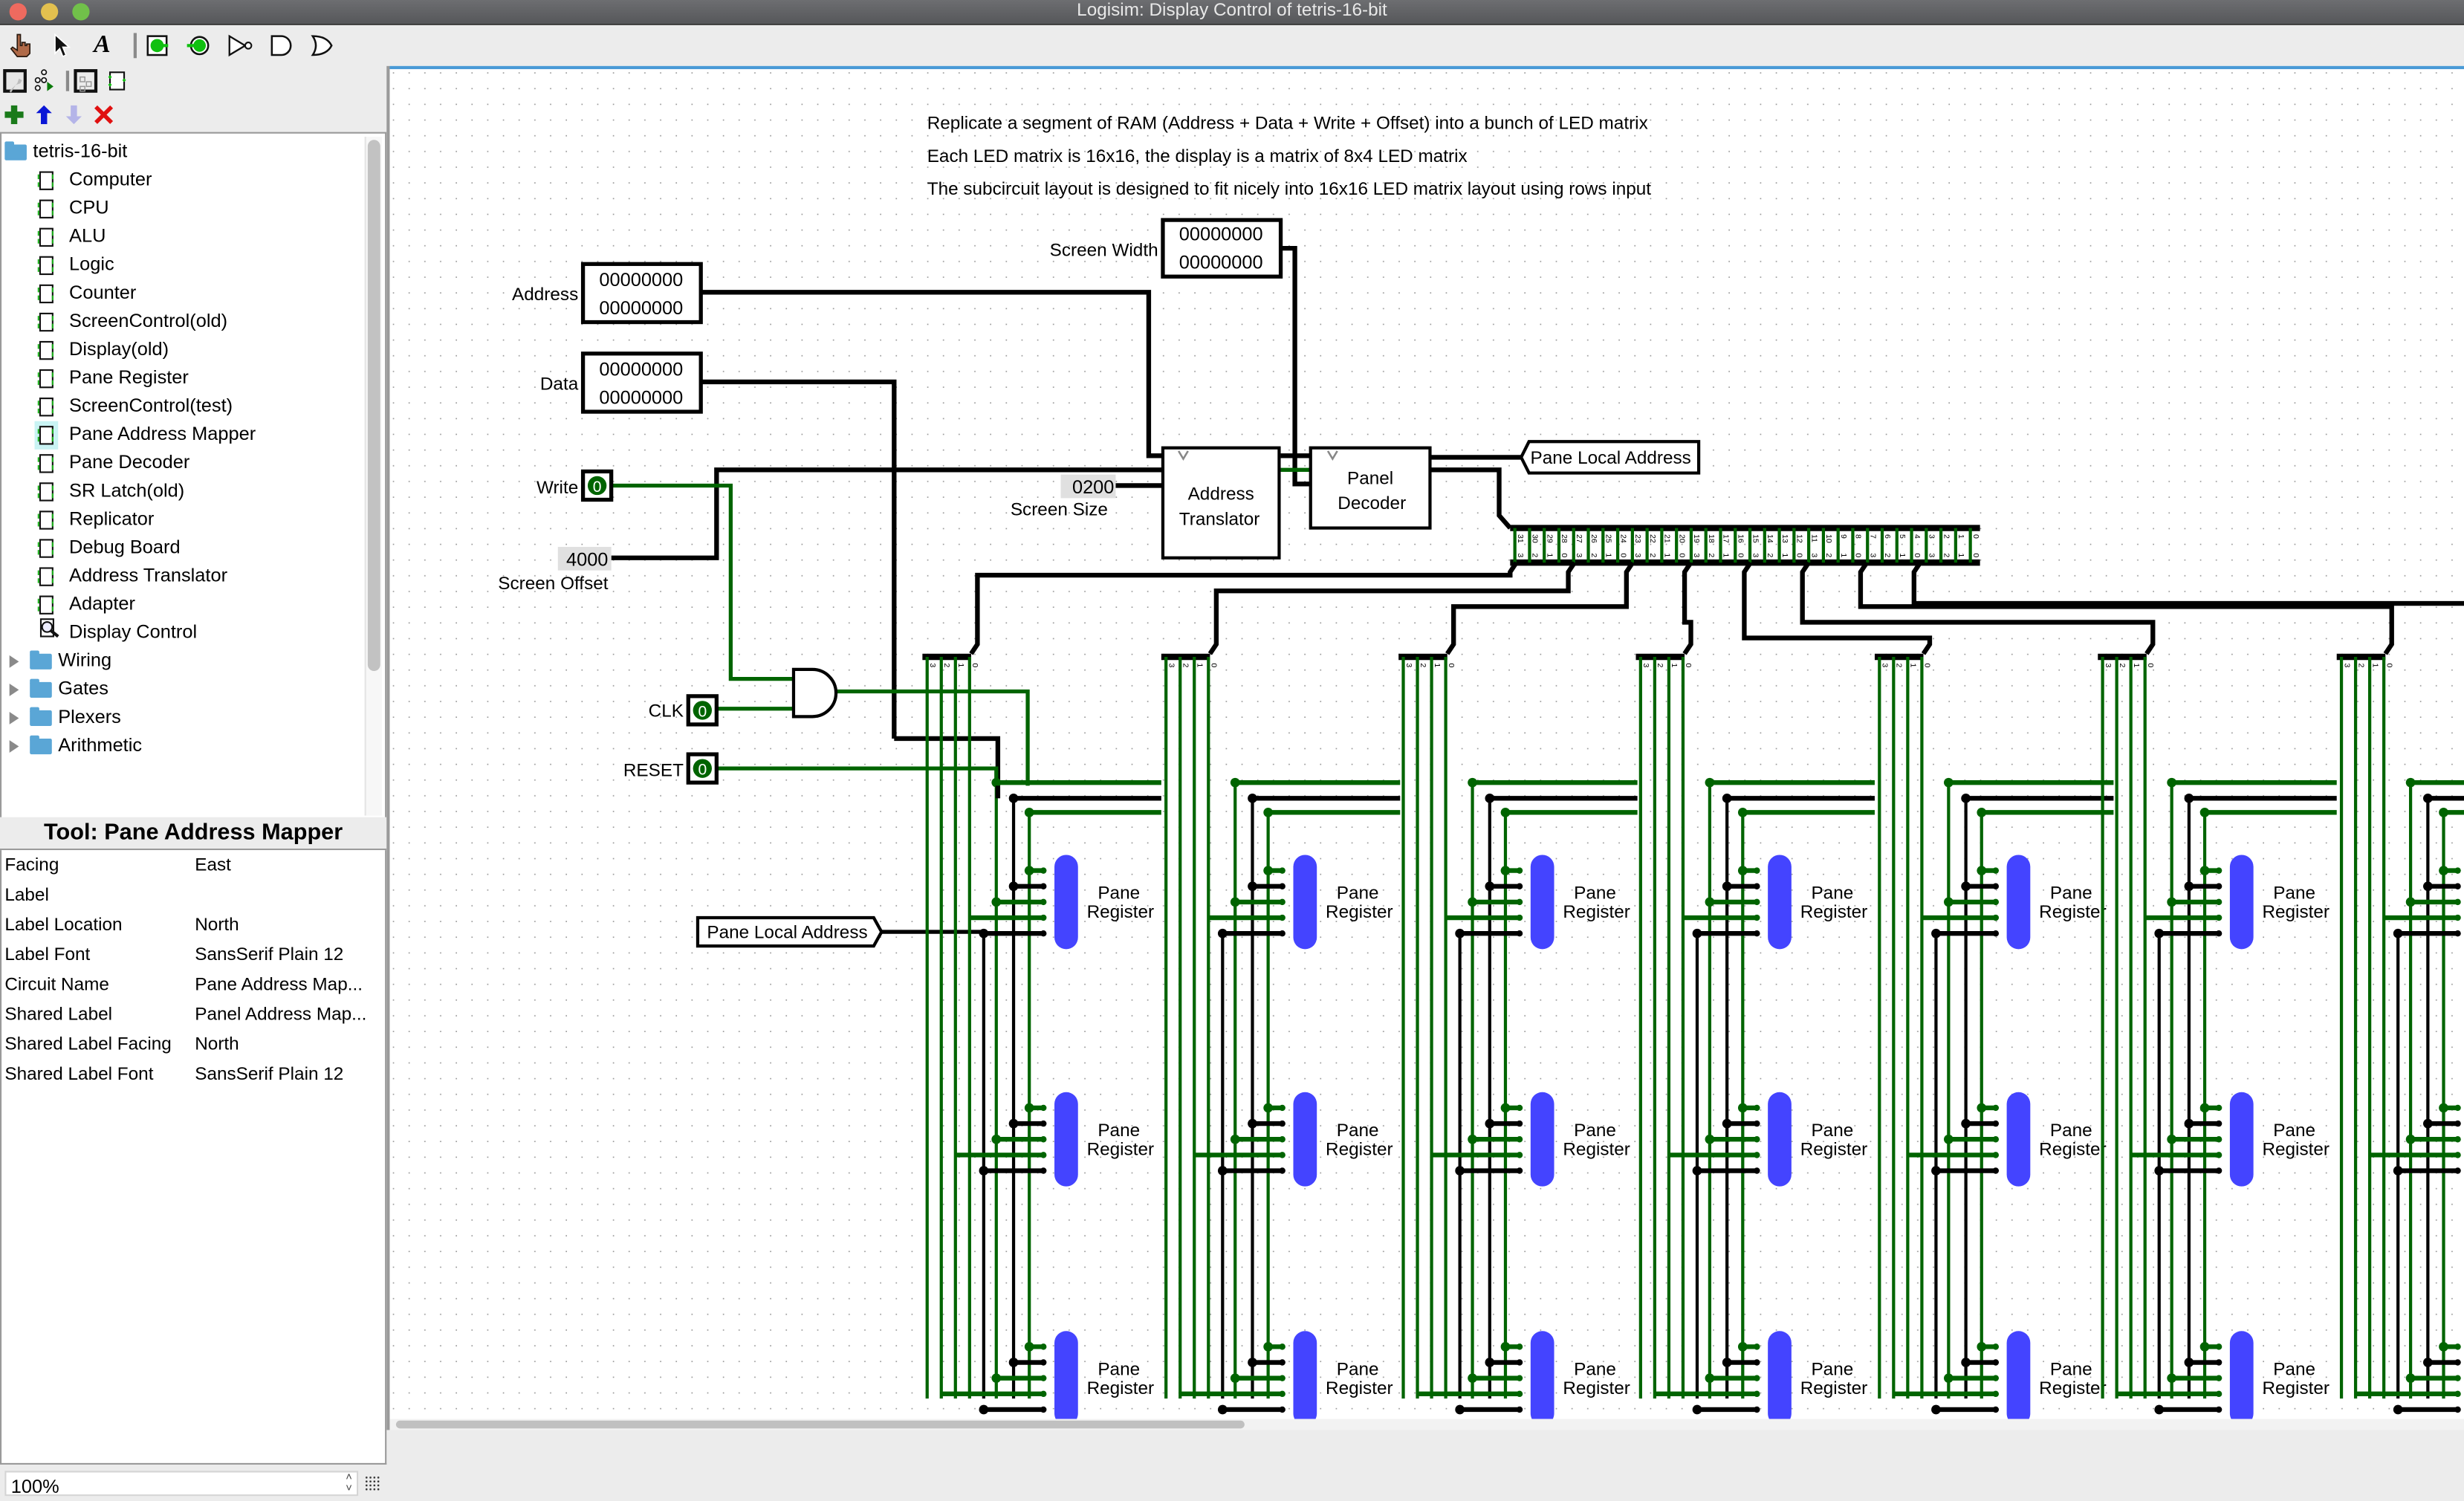  Describe the element at coordinates (814, 693) in the screenshot. I see `and-gate` at that location.